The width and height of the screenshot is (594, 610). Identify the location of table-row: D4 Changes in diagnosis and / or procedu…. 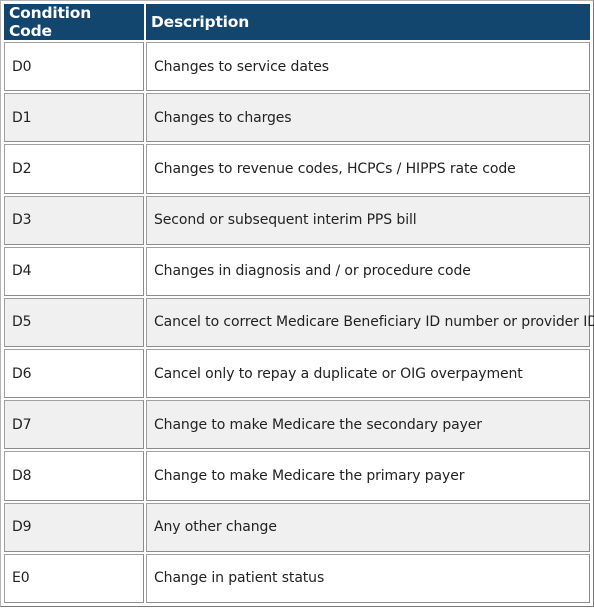
(297, 271).